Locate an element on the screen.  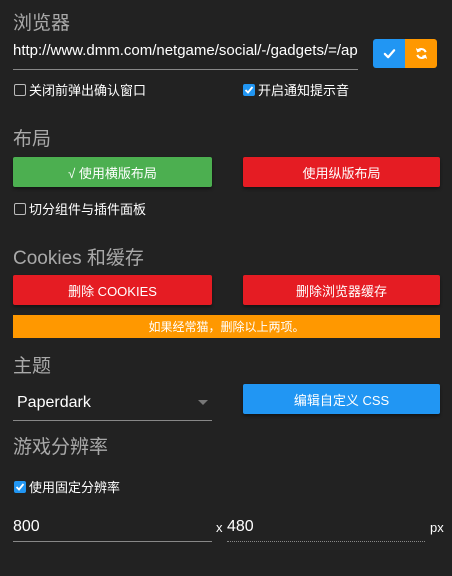
edit-css-button: 编辑自定义 CSS is located at coordinates (341, 399).